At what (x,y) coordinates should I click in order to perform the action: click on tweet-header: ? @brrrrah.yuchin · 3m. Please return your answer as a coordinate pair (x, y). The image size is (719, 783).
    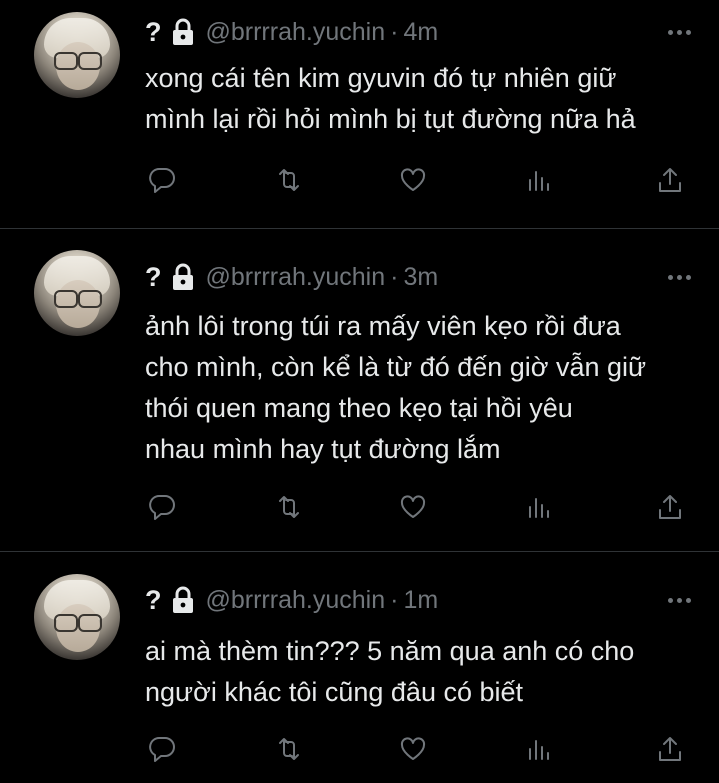
    Looking at the image, I should click on (291, 277).